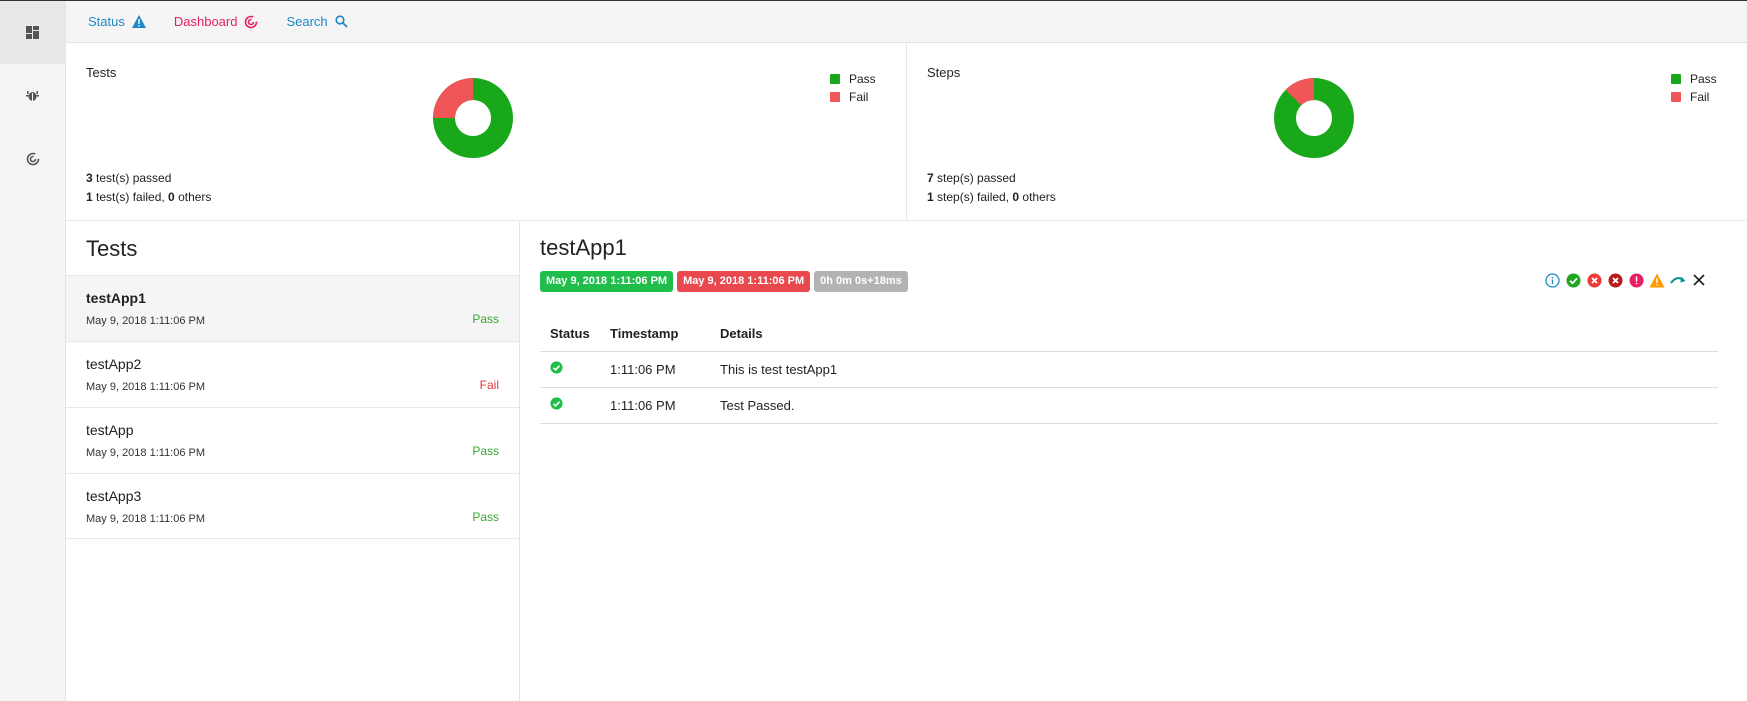 Image resolution: width=1747 pixels, height=701 pixels. What do you see at coordinates (583, 247) in the screenshot?
I see `detail-title: testApp1` at bounding box center [583, 247].